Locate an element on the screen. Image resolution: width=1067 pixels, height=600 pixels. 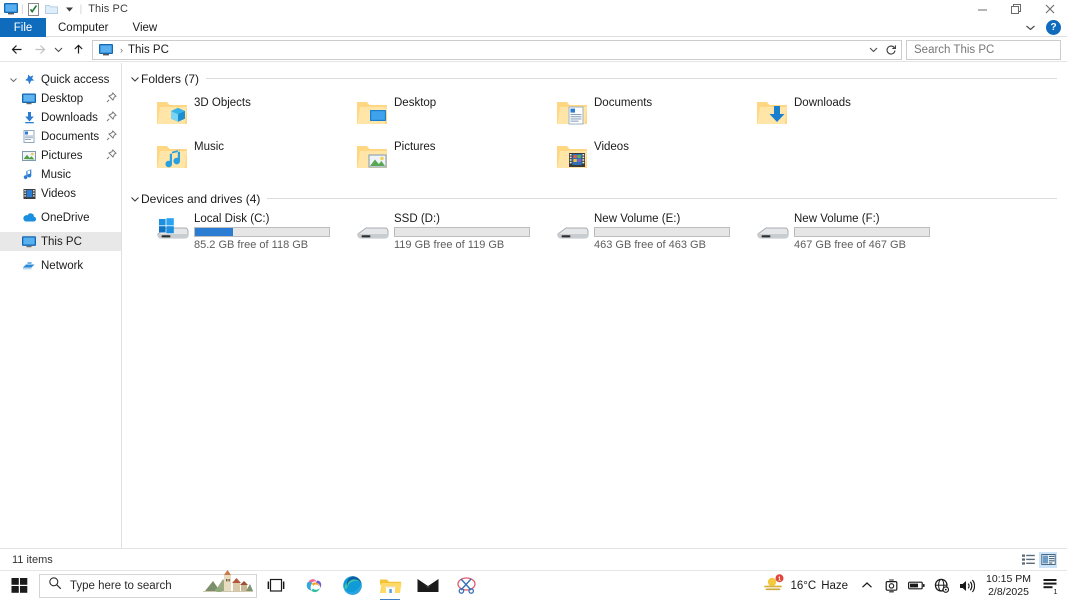
sidebar-item-pictures: Pictures is located at coordinates (60, 155).